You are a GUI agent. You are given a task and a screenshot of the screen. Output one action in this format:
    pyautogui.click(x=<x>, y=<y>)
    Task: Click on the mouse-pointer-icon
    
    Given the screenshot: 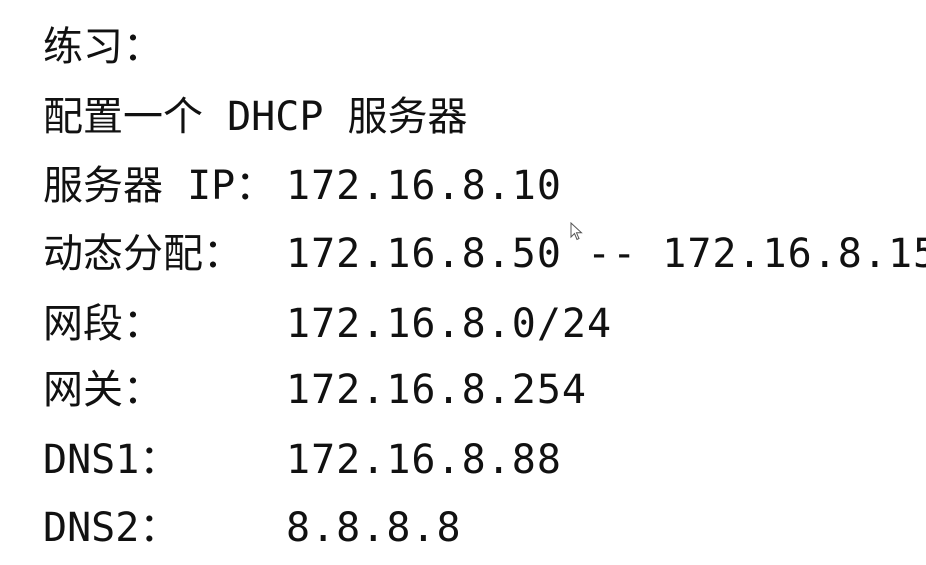 What is the action you would take?
    pyautogui.click(x=576, y=231)
    